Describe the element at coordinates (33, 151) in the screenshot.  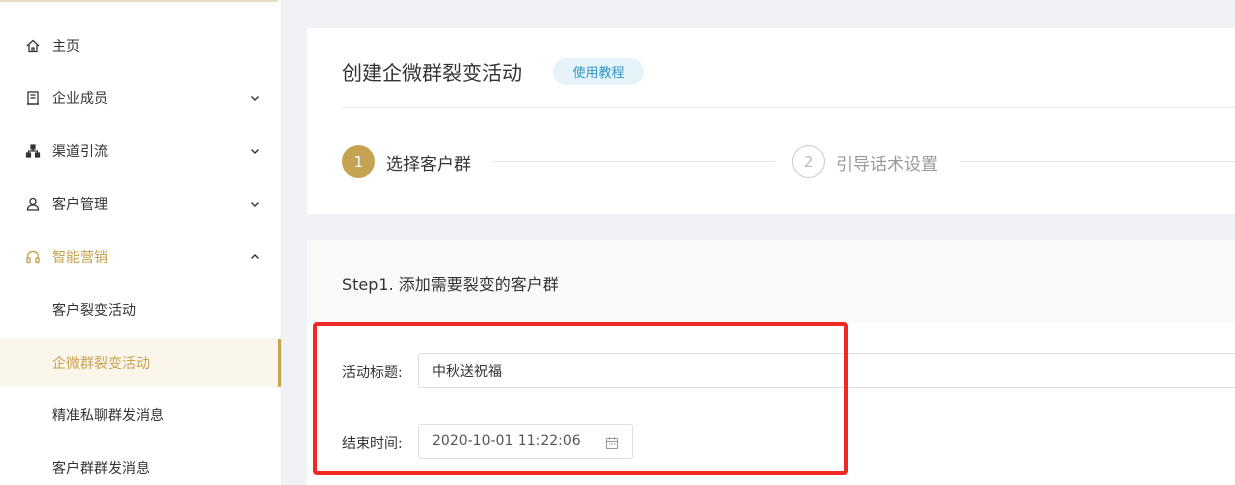
I see `network-icon` at that location.